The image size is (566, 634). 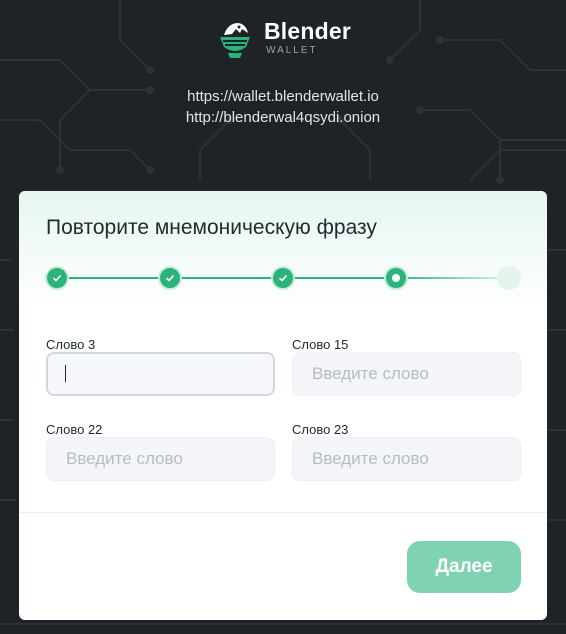 I want to click on word-field-2: Слово 15, so click(x=406, y=366).